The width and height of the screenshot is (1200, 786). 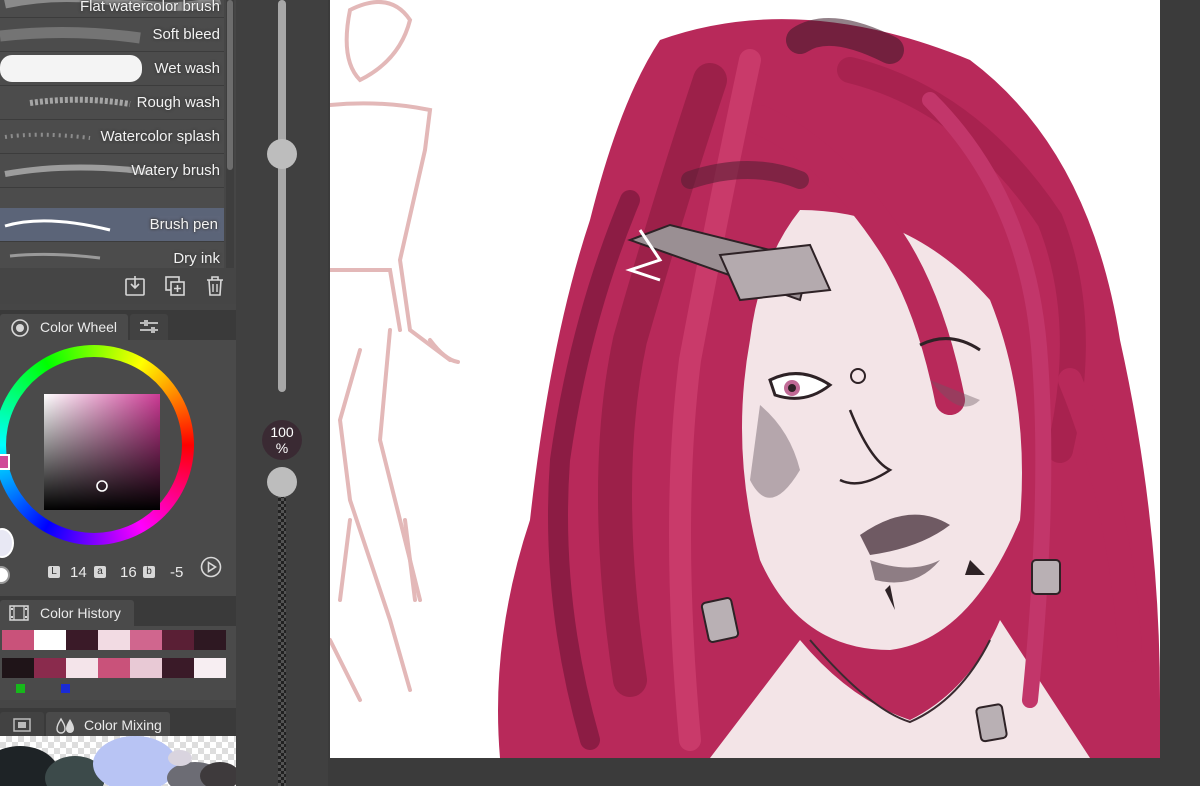 I want to click on brush-label: Wet wash, so click(x=187, y=68).